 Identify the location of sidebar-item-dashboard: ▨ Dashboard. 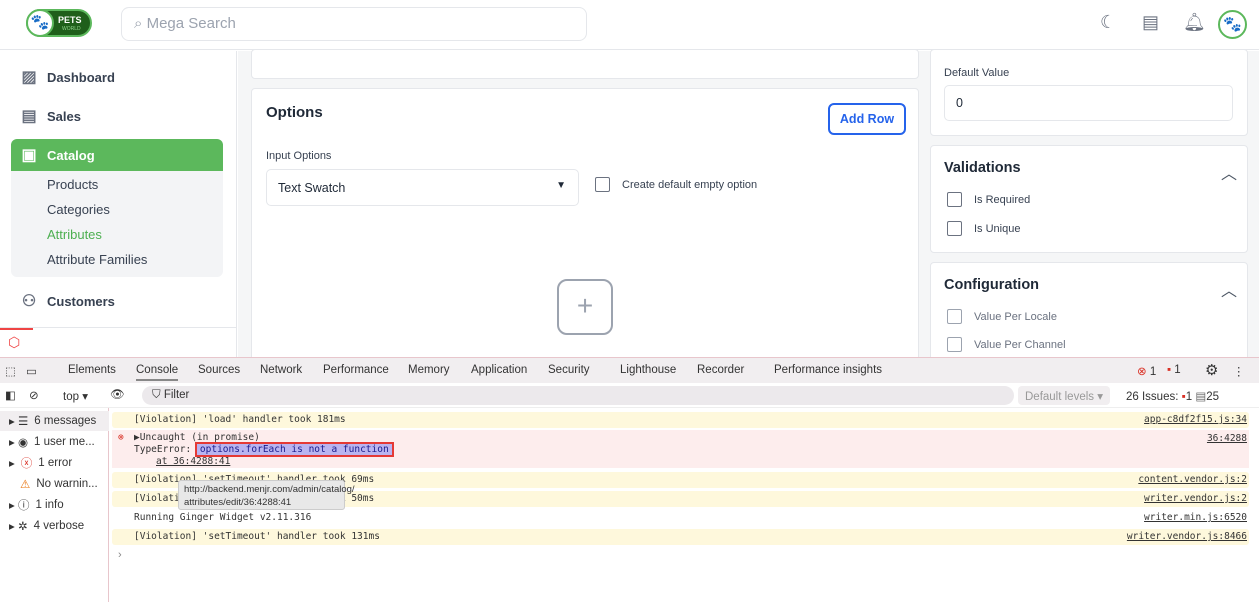
(117, 77).